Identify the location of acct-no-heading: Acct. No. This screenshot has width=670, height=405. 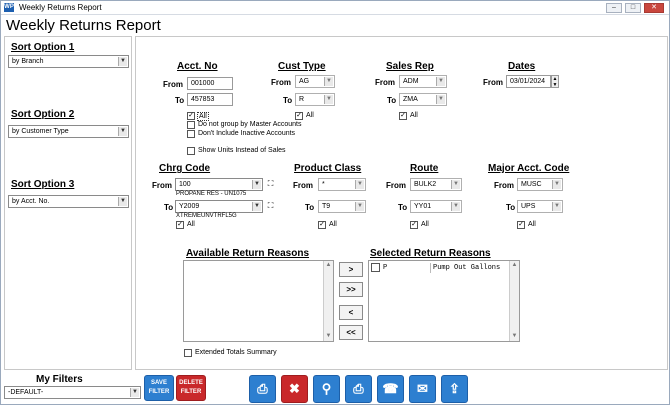
(197, 66).